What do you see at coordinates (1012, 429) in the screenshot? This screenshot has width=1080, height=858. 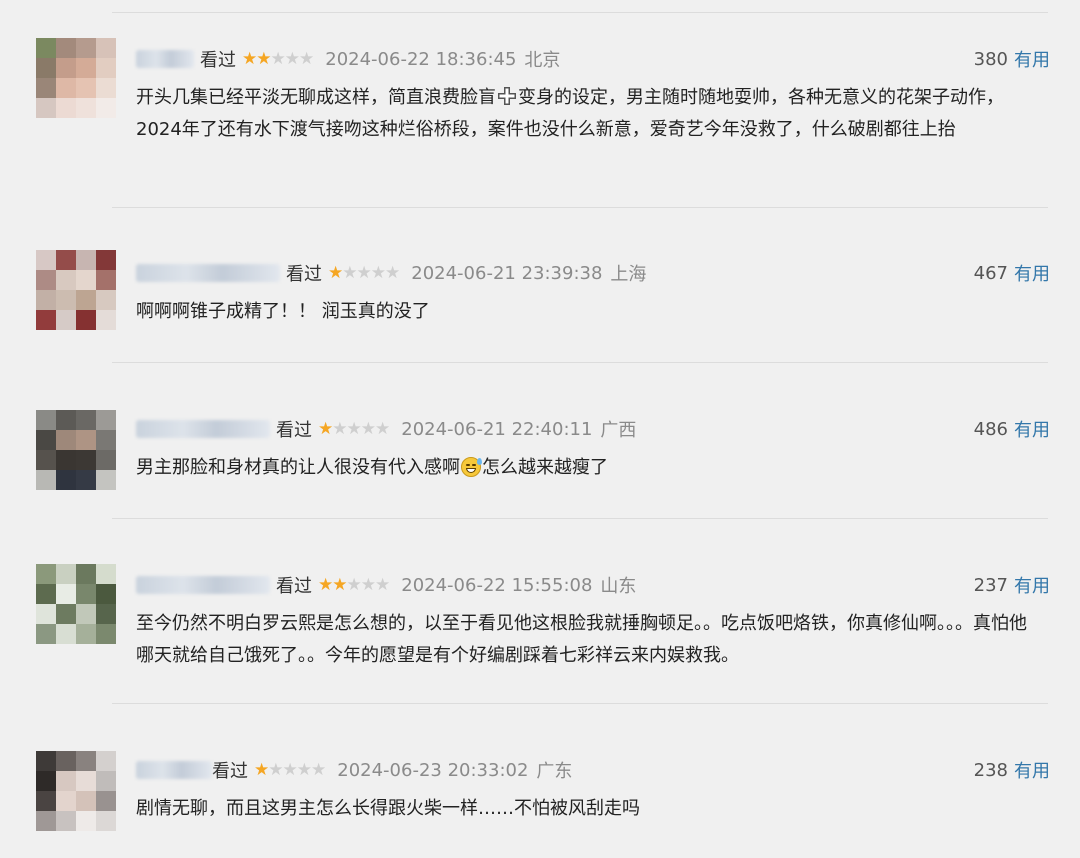 I see `vote-area: 486 有用` at bounding box center [1012, 429].